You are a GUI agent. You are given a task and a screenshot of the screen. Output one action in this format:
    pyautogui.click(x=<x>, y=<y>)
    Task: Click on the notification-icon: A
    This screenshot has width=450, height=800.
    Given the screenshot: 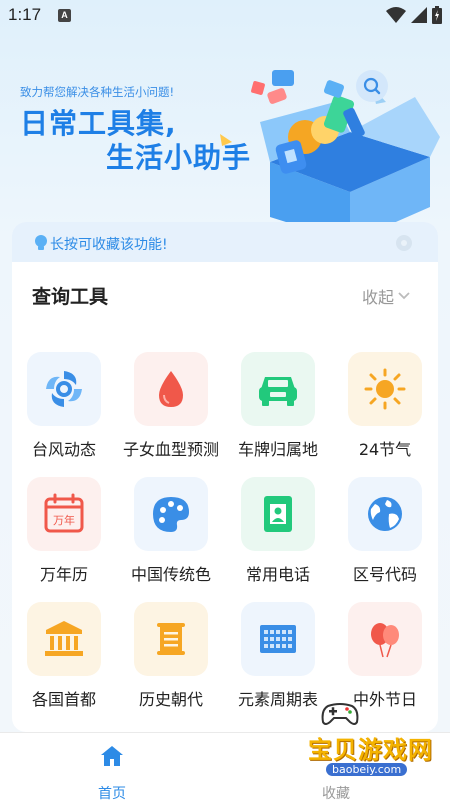 What is the action you would take?
    pyautogui.click(x=64, y=15)
    